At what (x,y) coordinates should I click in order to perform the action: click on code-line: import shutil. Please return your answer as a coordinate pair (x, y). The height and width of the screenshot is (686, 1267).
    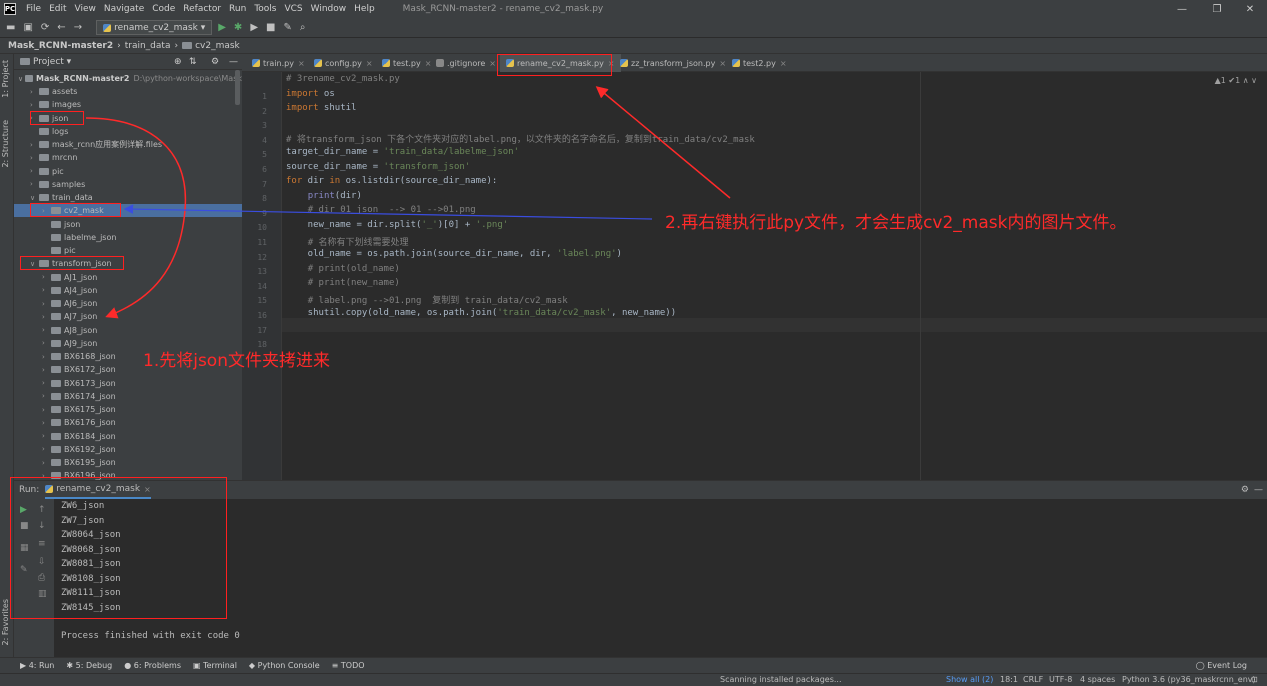
    Looking at the image, I should click on (321, 108).